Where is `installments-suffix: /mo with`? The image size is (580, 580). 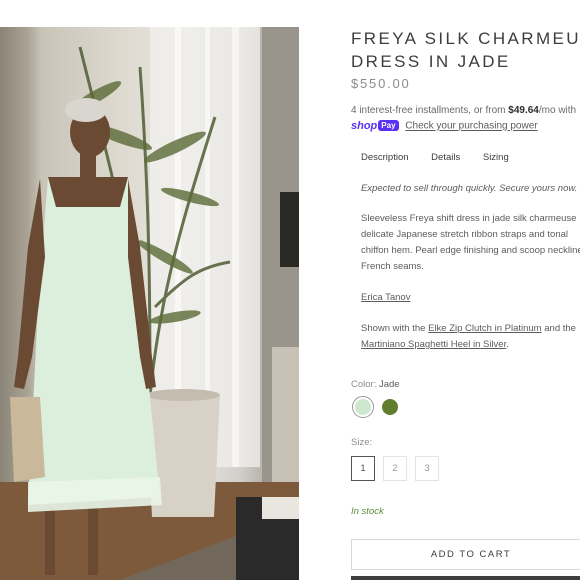
installments-suffix: /mo with is located at coordinates (557, 110).